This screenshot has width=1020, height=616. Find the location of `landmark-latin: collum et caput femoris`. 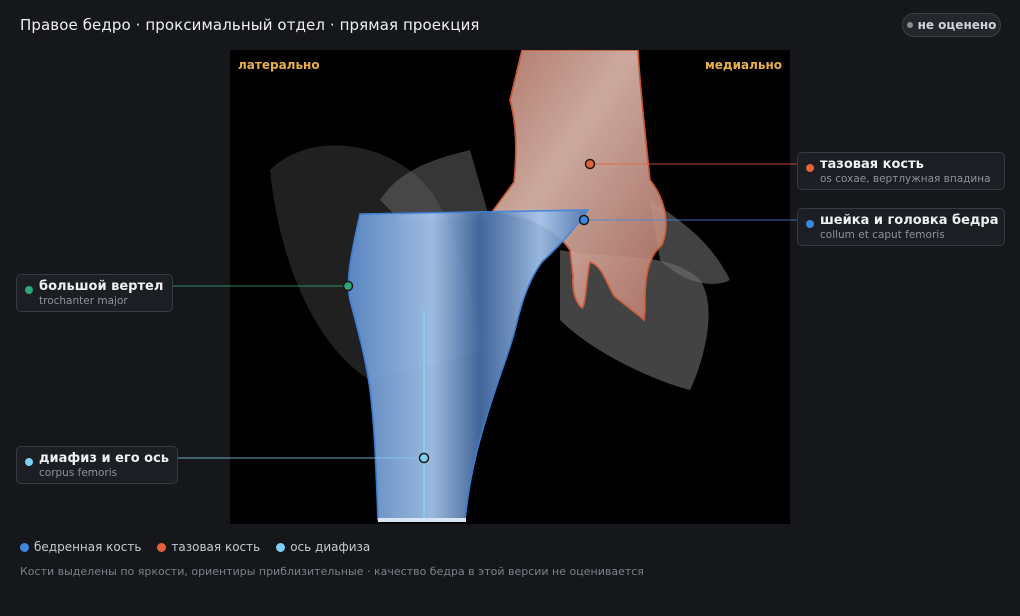

landmark-latin: collum et caput femoris is located at coordinates (882, 235).